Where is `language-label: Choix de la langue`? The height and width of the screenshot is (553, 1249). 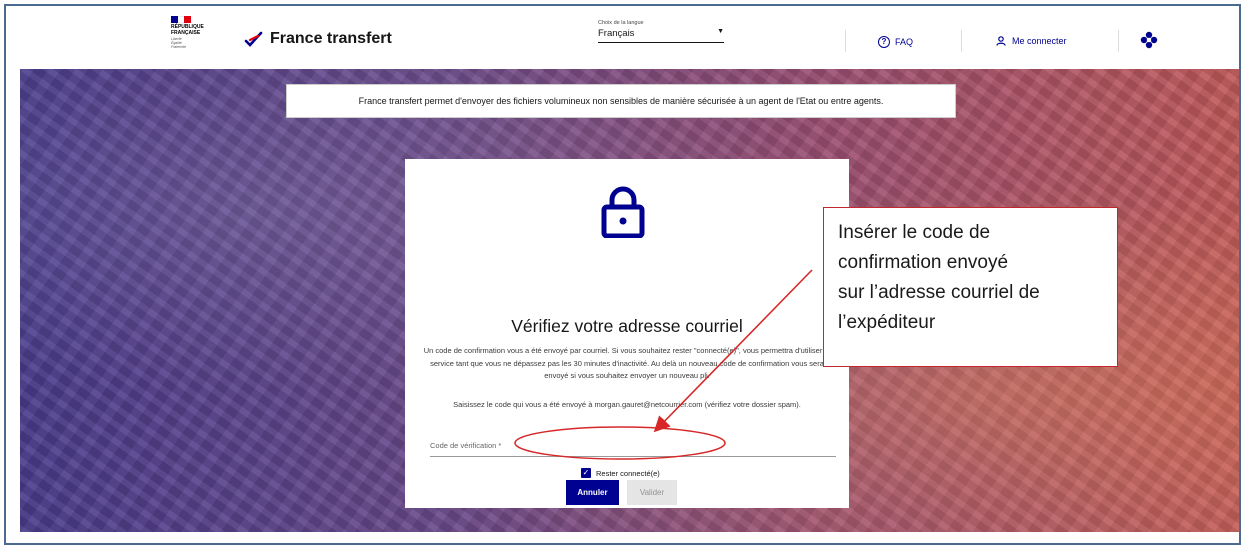 language-label: Choix de la langue is located at coordinates (621, 23).